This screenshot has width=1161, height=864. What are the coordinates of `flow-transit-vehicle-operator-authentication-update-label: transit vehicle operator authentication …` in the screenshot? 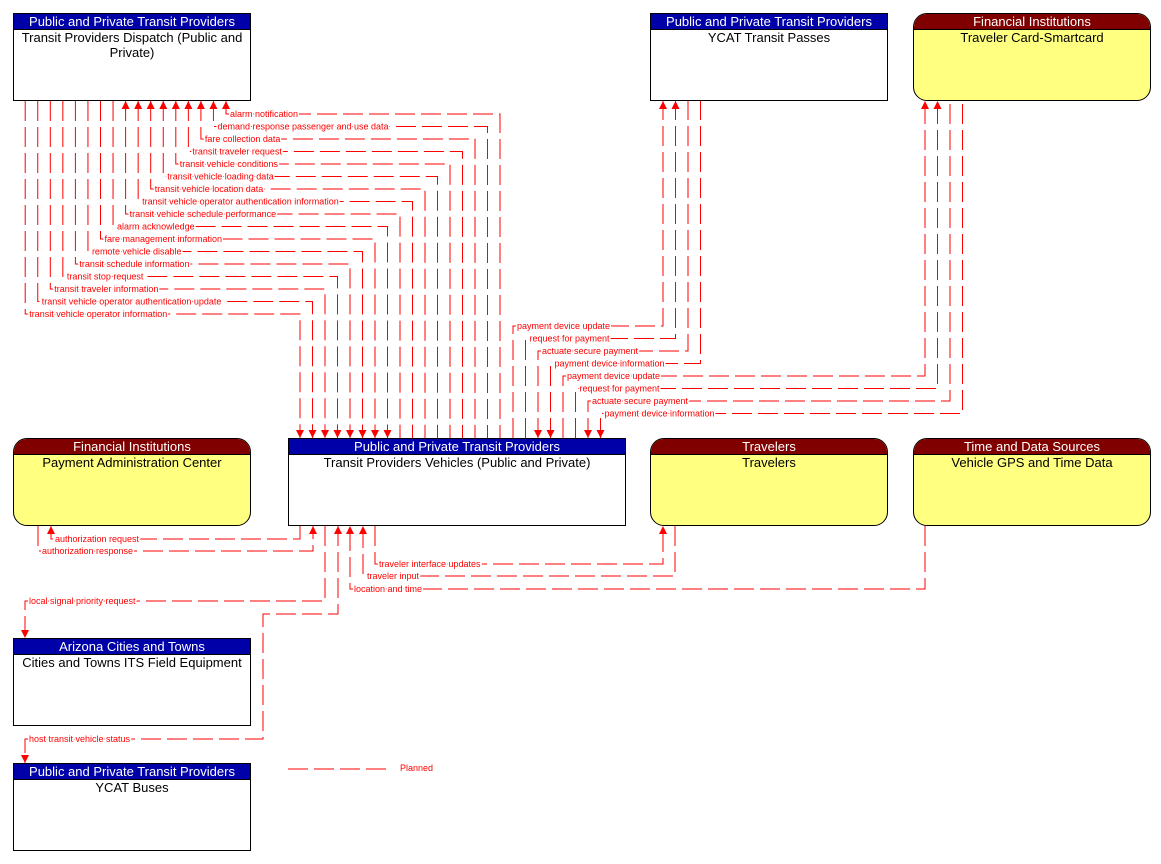 It's located at (132, 302).